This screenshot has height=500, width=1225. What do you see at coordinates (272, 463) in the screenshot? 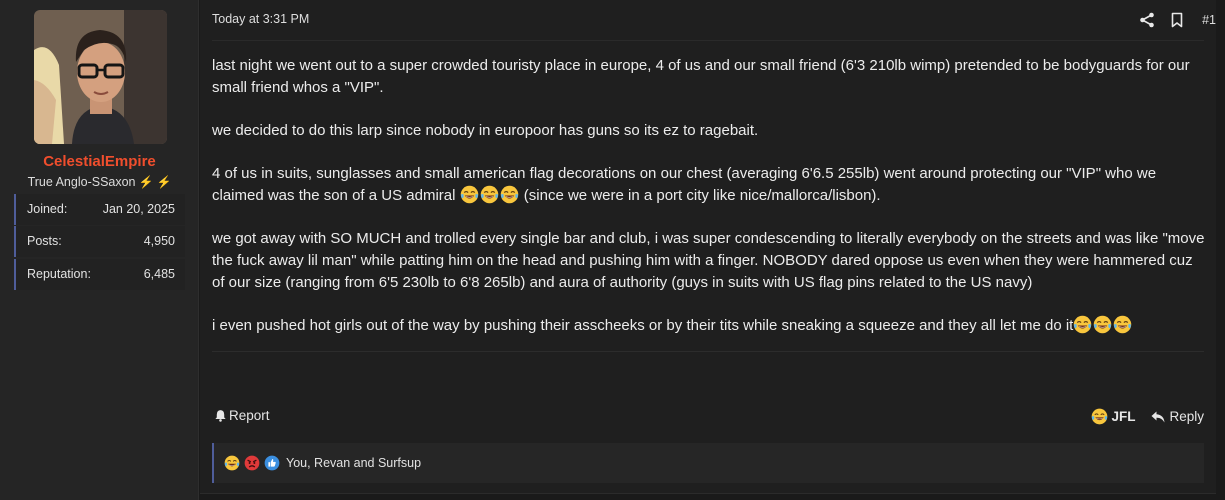
I see `like-icon` at bounding box center [272, 463].